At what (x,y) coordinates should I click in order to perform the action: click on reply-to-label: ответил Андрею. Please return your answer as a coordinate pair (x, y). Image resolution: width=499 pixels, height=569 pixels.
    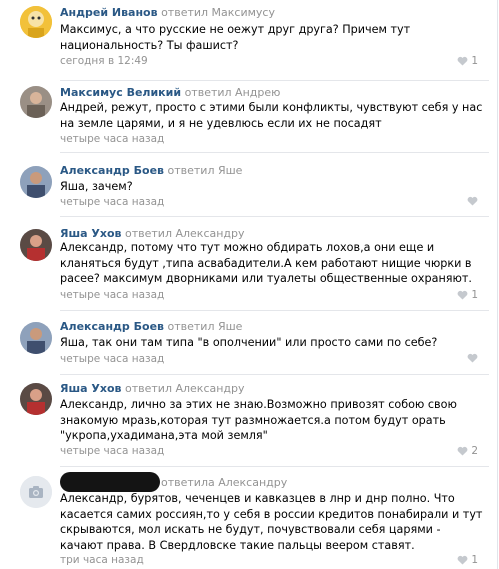
    Looking at the image, I should click on (233, 92).